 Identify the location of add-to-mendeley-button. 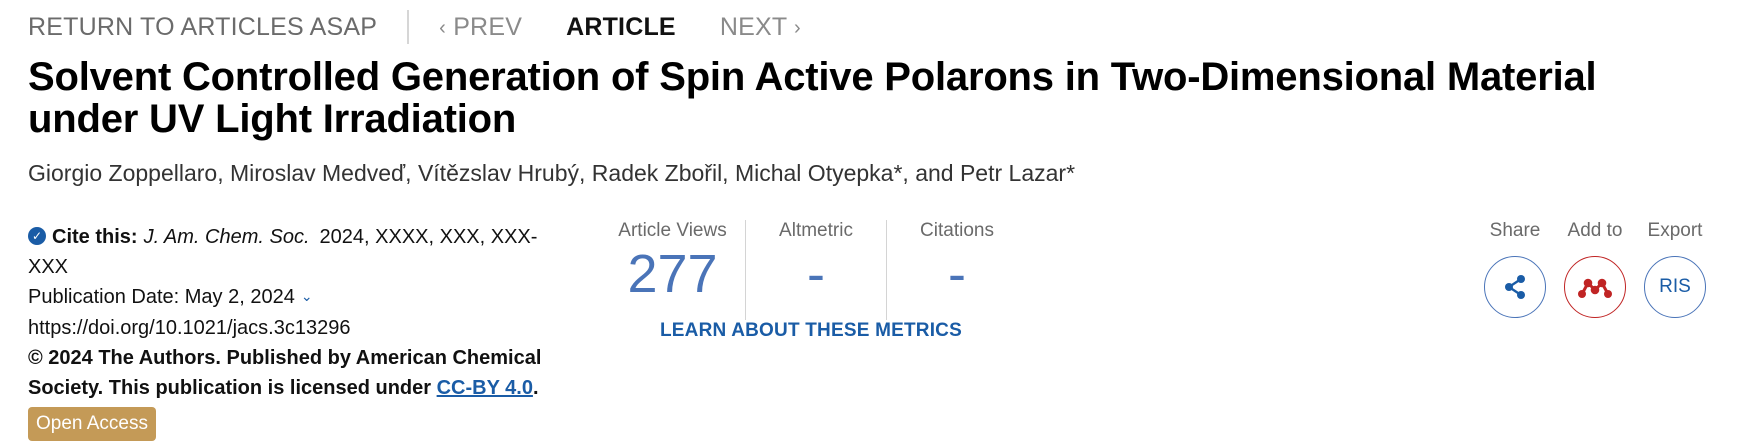
(1595, 287).